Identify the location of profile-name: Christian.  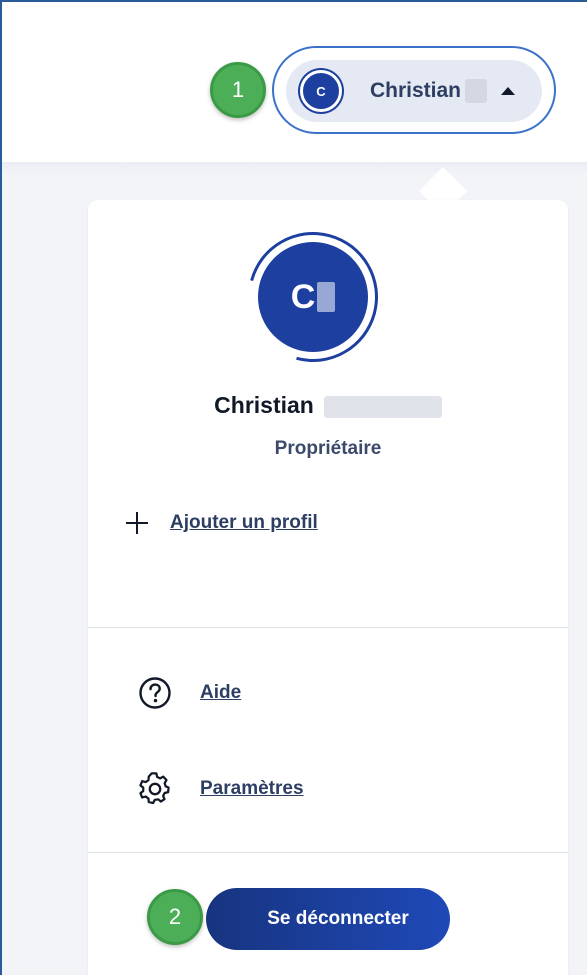
(328, 405).